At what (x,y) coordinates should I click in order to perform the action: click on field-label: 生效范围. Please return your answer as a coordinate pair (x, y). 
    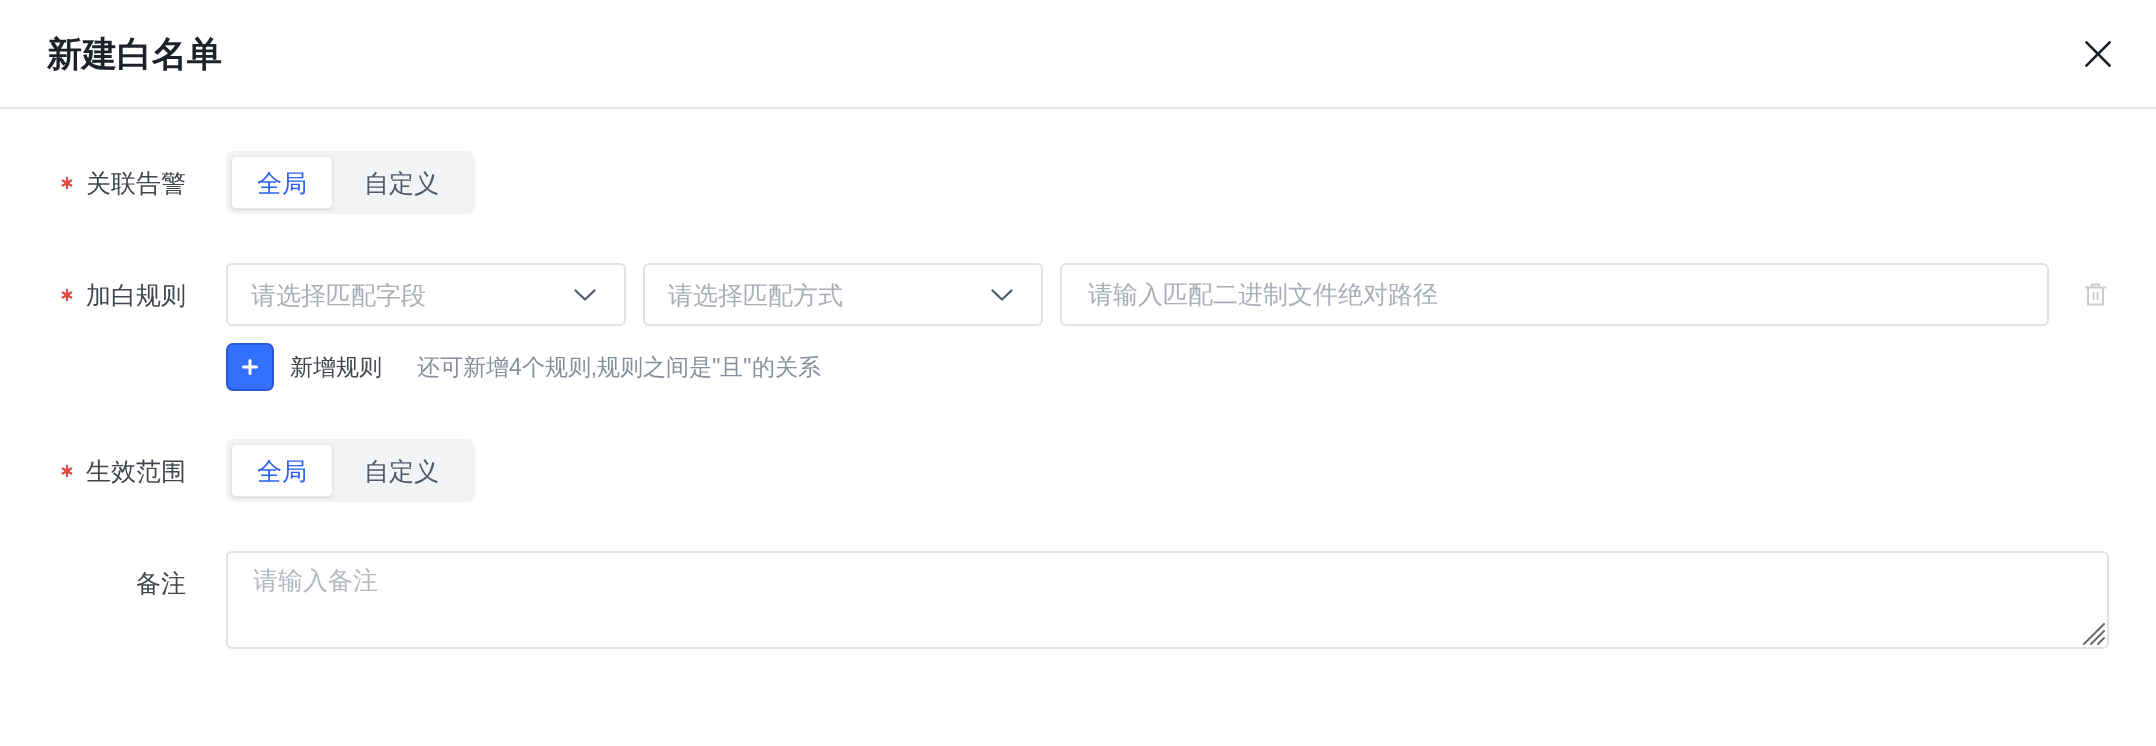
    Looking at the image, I should click on (136, 471).